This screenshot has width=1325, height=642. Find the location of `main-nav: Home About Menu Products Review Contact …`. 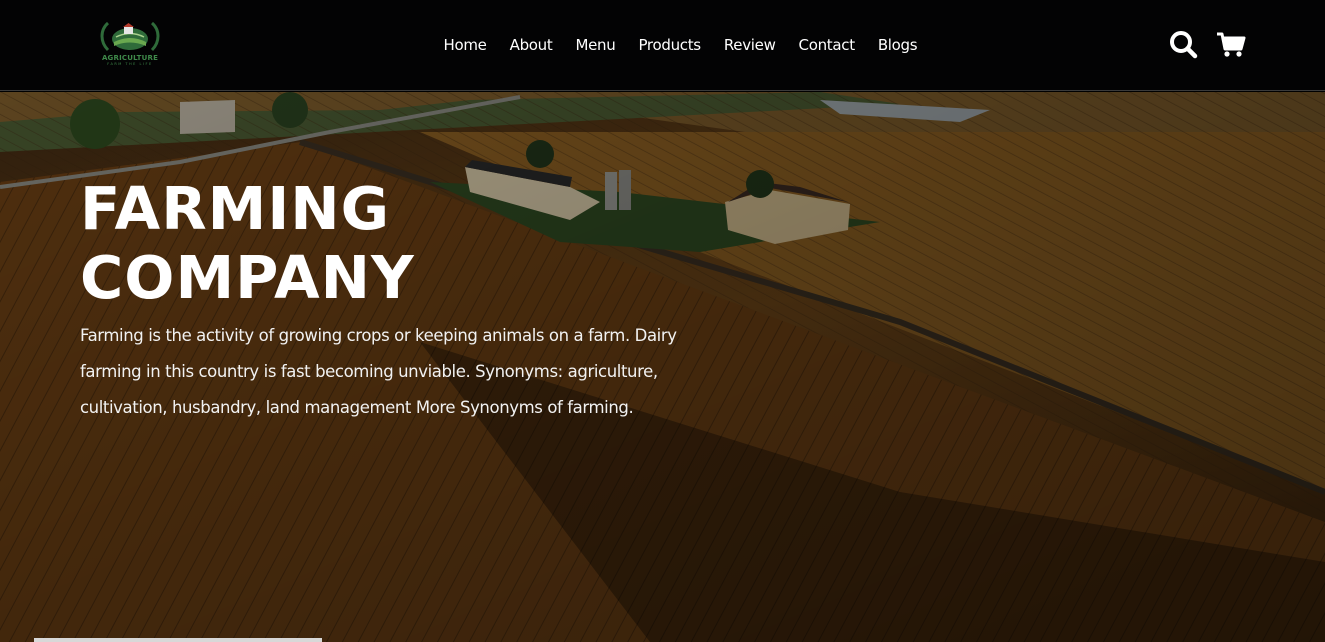

main-nav: Home About Menu Products Review Contact … is located at coordinates (680, 46).